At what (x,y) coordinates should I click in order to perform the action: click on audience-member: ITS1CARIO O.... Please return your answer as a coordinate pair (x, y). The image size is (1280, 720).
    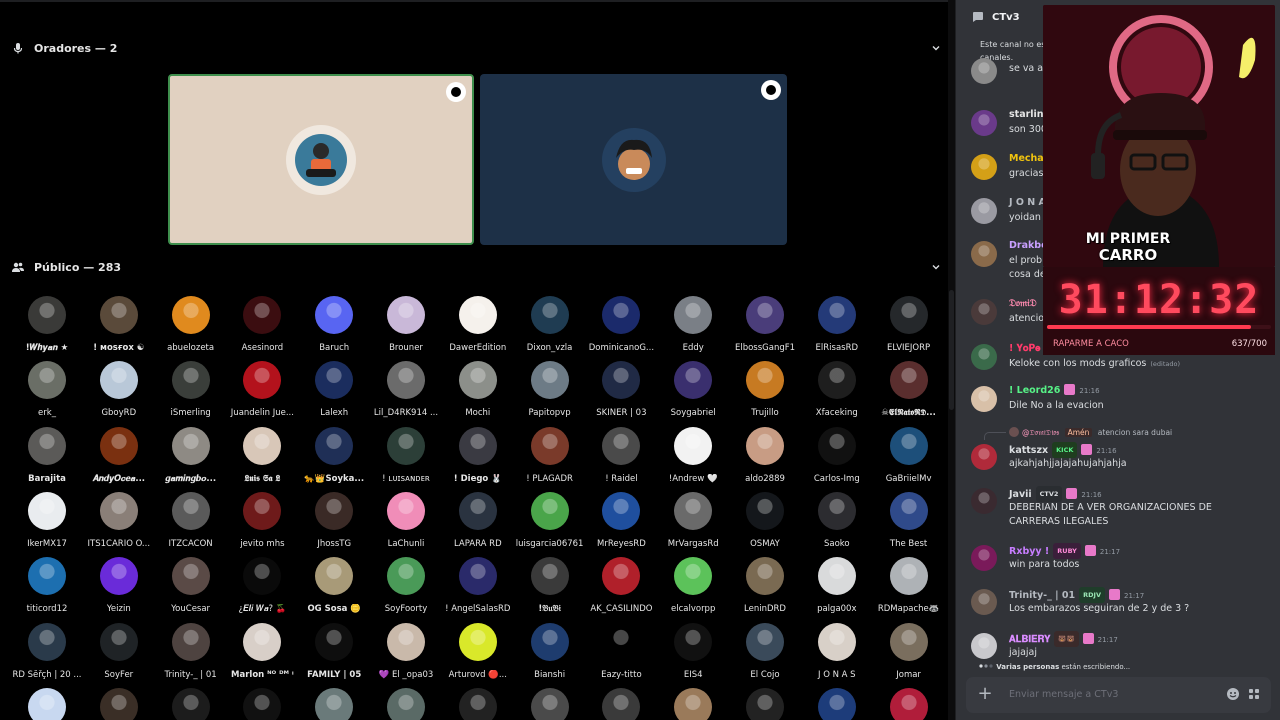
    Looking at the image, I should click on (119, 520).